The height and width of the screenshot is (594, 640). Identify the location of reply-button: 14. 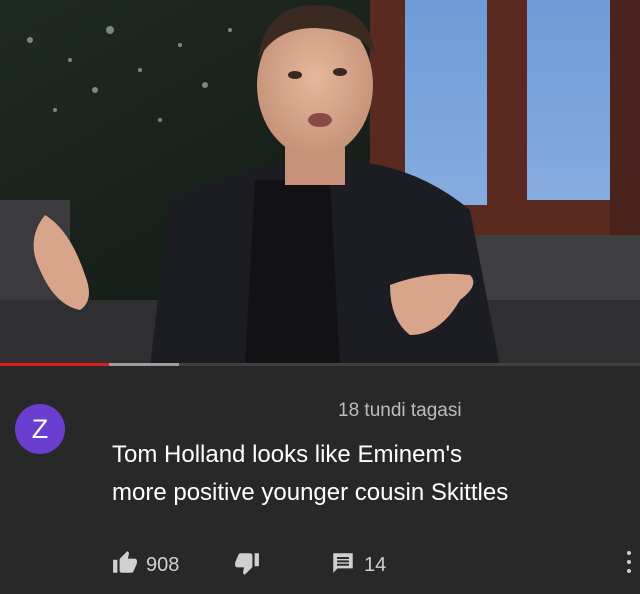
(358, 565).